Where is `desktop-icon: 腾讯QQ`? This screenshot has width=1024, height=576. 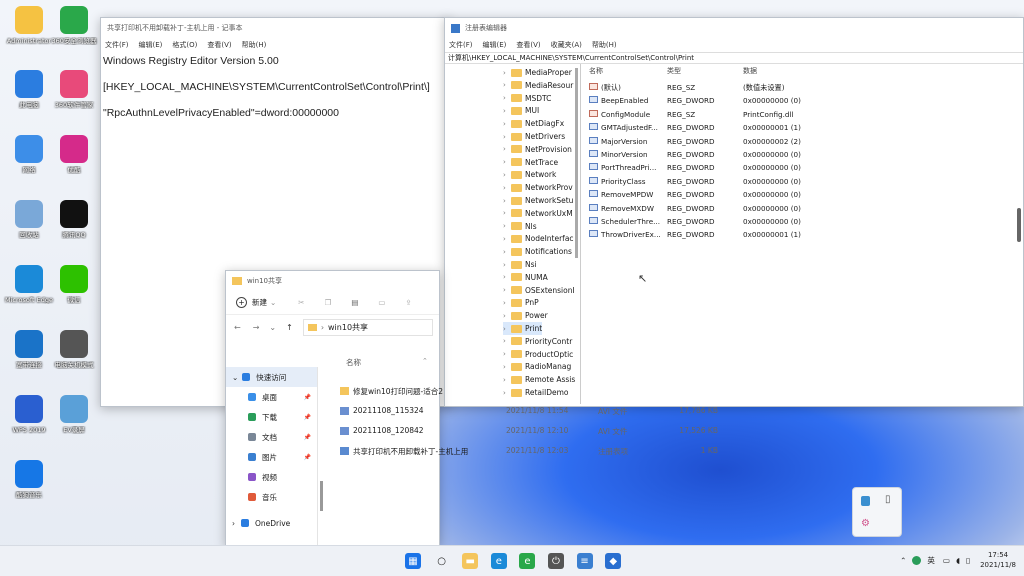 desktop-icon: 腾讯QQ is located at coordinates (74, 219).